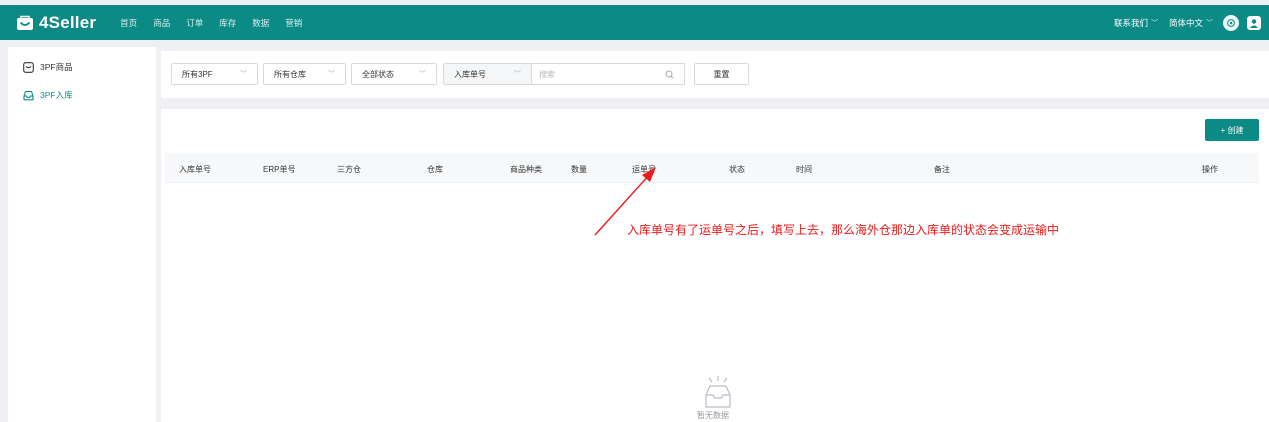  I want to click on filter-bar: 所有3PF ﹀ 所有仓库 ﹀ 全部状态 ﹀ 入库单号 ﹀ 重置, so click(715, 74).